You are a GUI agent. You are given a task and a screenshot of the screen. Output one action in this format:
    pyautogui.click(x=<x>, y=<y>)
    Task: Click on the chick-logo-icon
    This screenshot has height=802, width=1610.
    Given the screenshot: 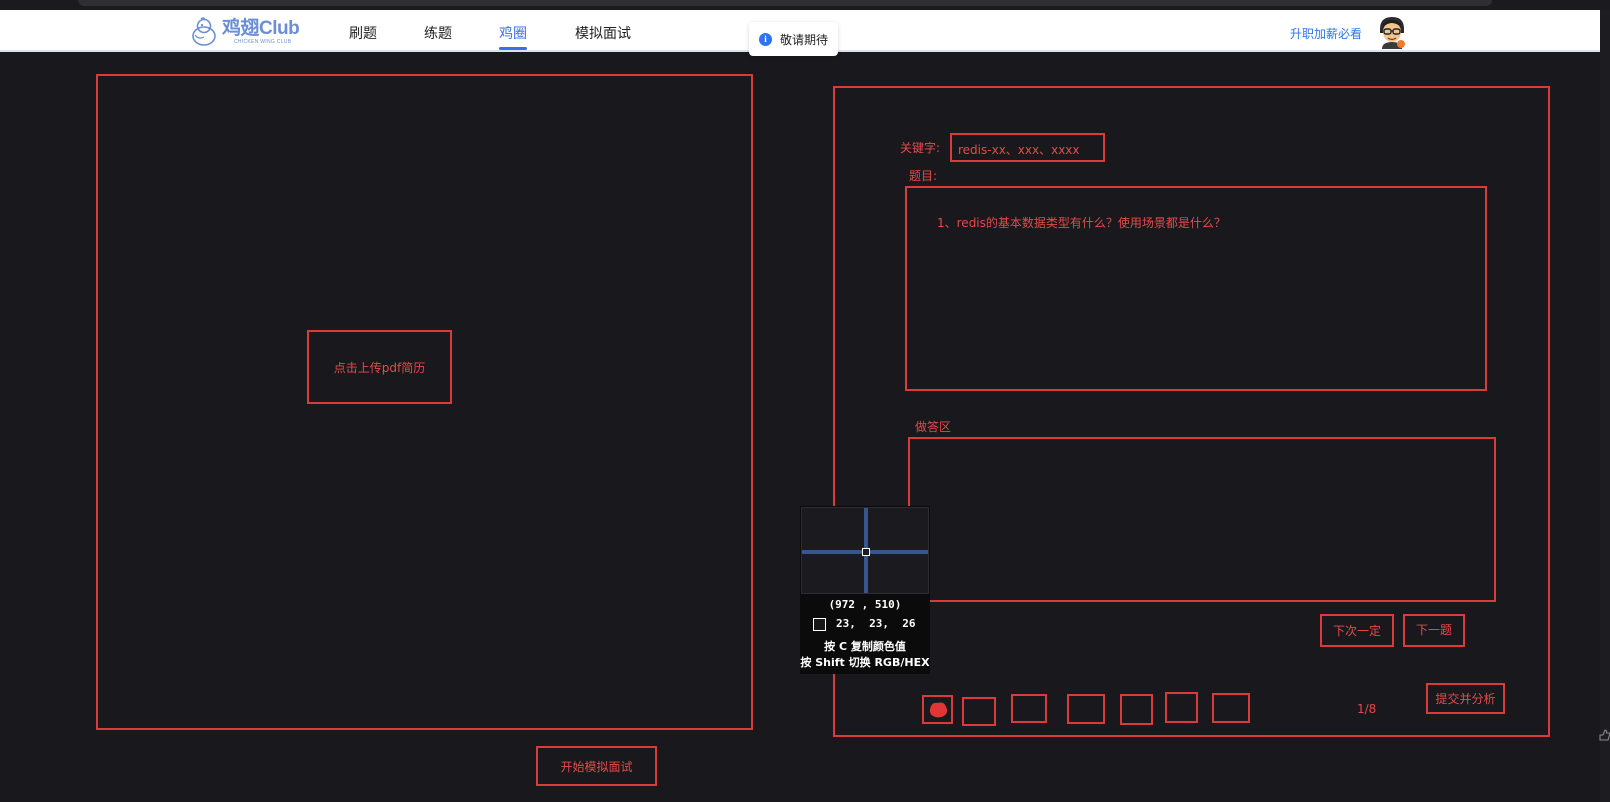 What is the action you would take?
    pyautogui.click(x=204, y=31)
    